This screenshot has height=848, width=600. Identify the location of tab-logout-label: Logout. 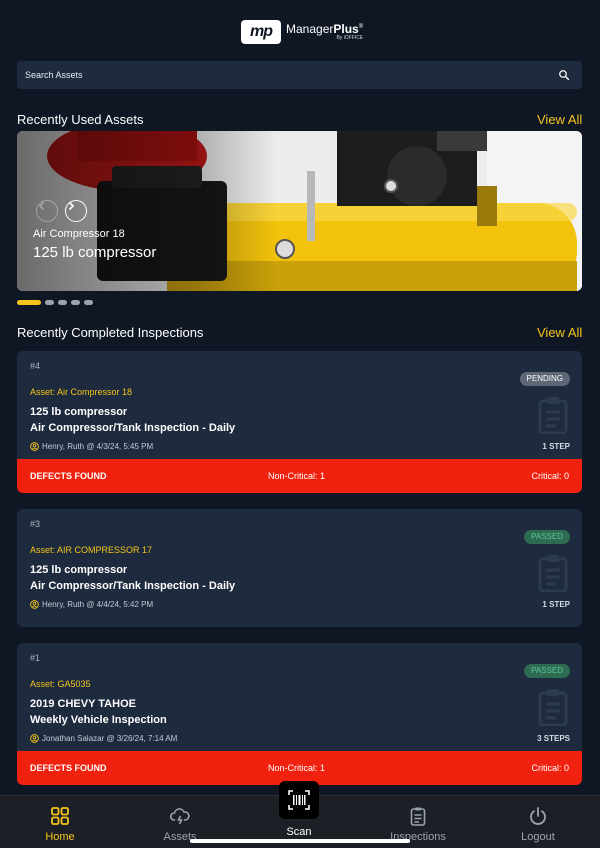
(538, 837).